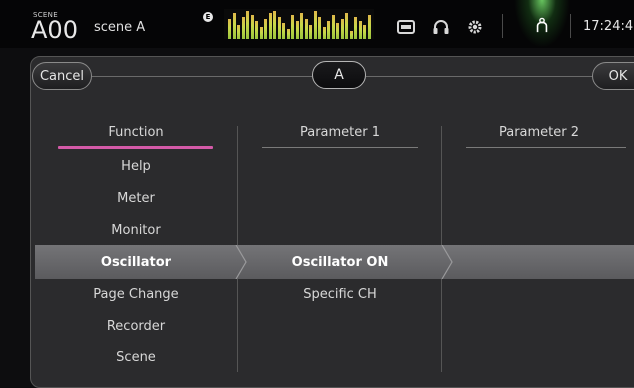  Describe the element at coordinates (539, 132) in the screenshot. I see `parameter2-column-header: Parameter 2` at that location.